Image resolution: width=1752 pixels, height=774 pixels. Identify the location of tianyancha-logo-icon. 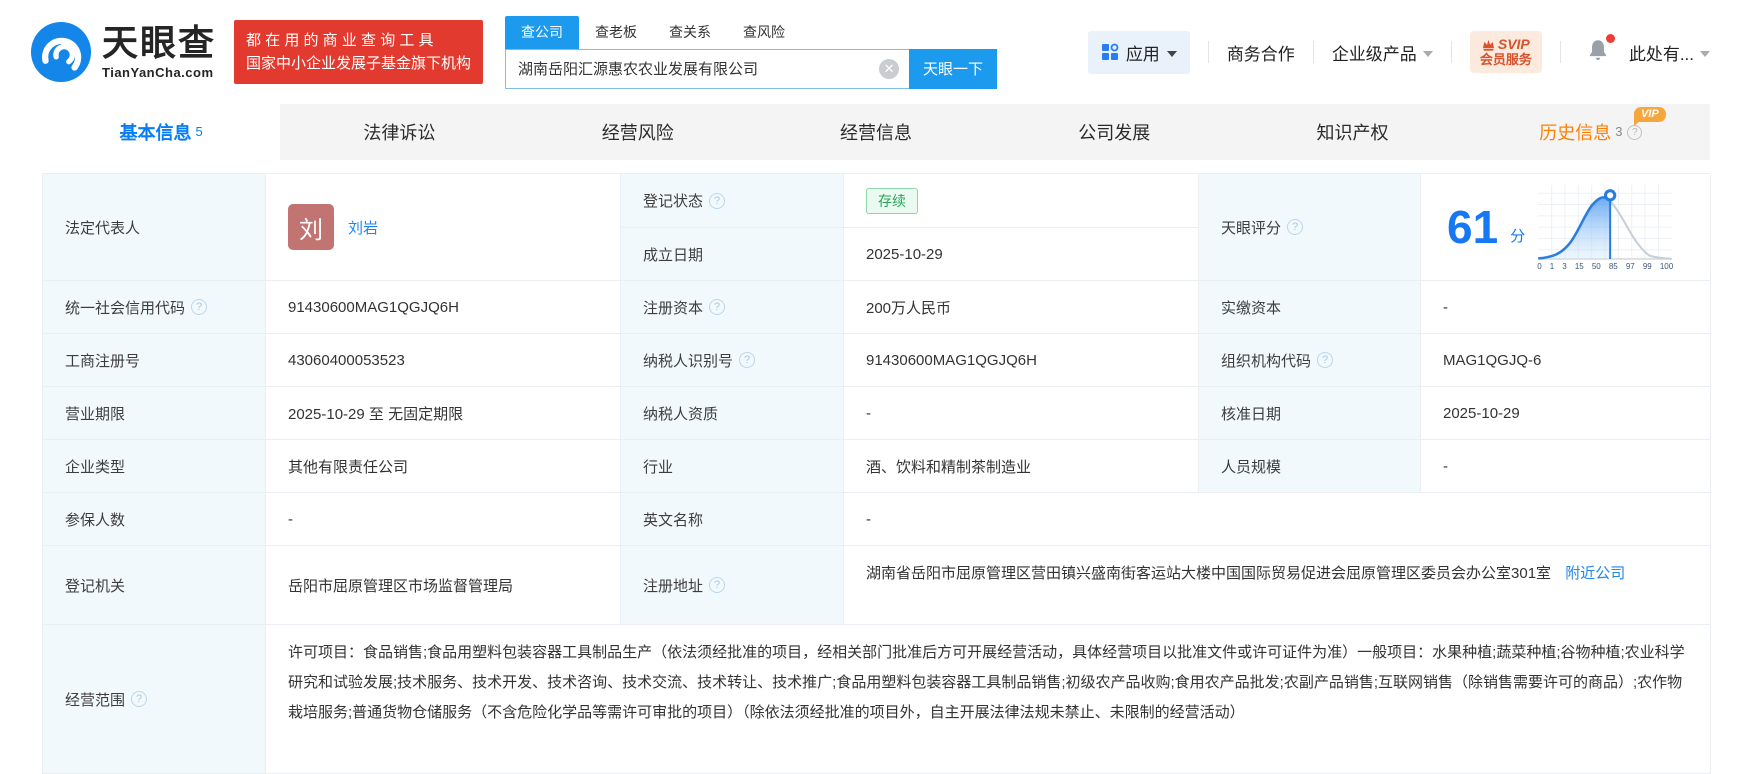
(61, 52).